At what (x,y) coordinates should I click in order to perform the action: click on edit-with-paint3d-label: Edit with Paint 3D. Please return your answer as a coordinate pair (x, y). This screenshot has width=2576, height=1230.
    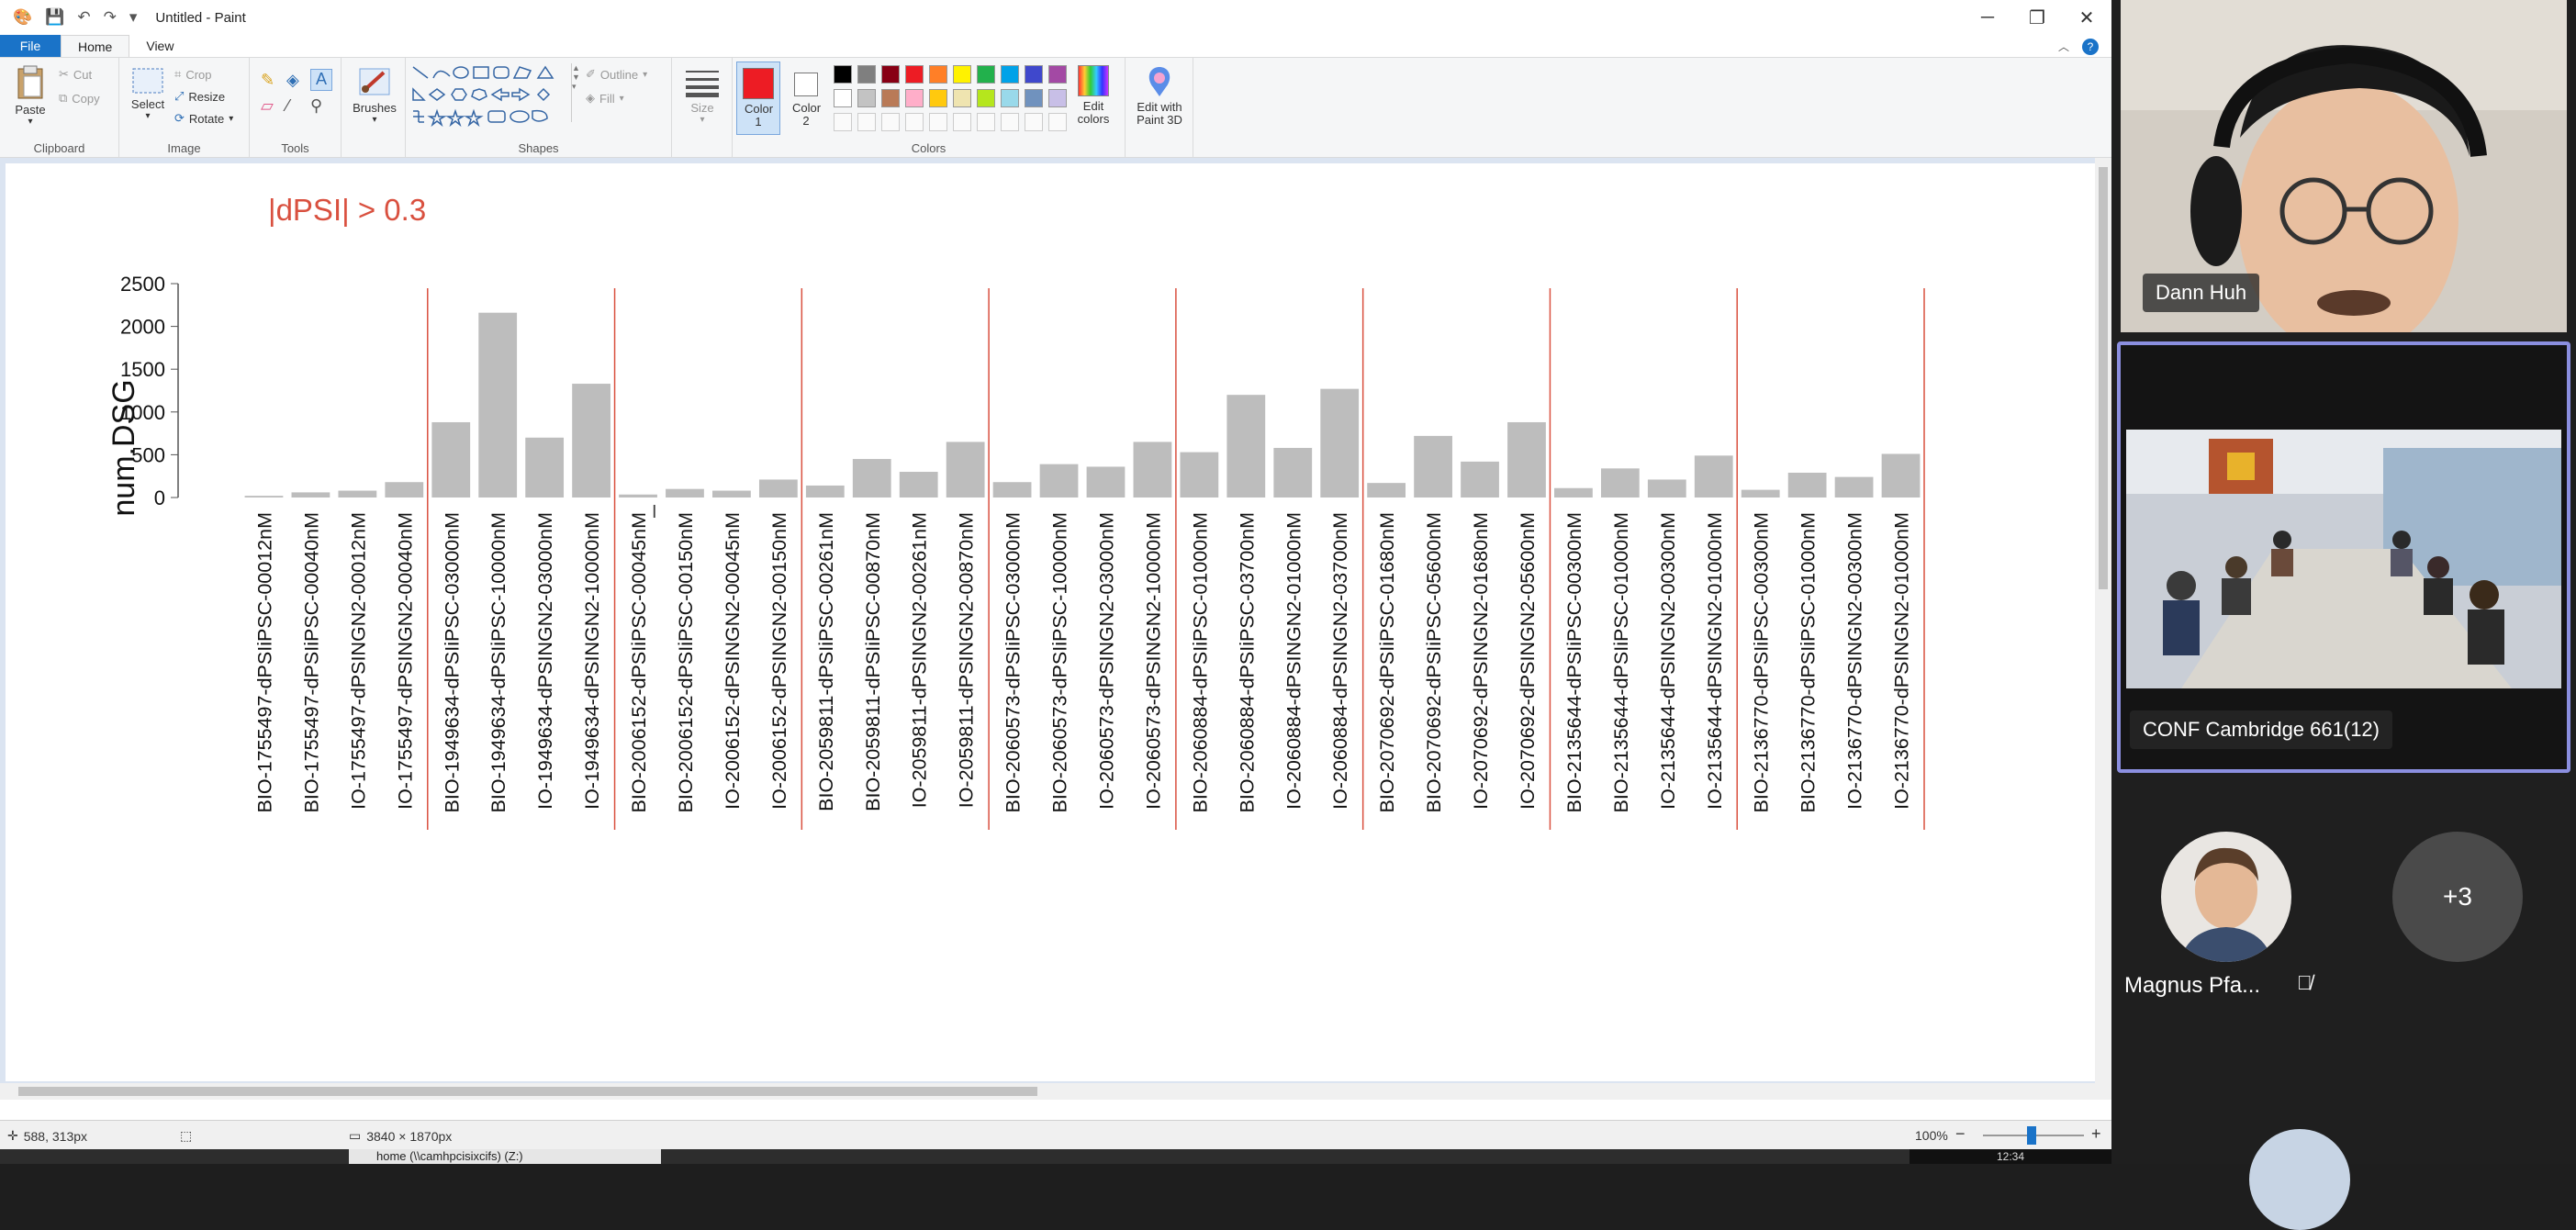
    Looking at the image, I should click on (1159, 113).